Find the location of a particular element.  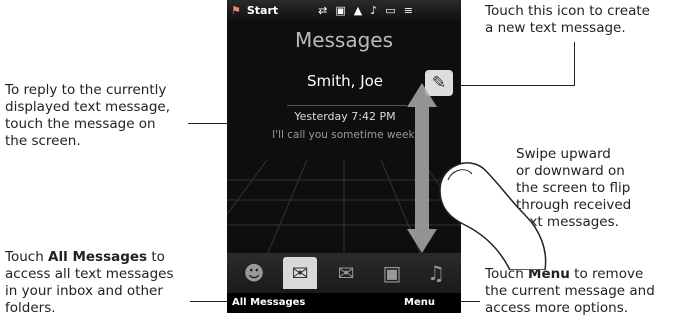

signal-icon: ▲ is located at coordinates (358, 10).